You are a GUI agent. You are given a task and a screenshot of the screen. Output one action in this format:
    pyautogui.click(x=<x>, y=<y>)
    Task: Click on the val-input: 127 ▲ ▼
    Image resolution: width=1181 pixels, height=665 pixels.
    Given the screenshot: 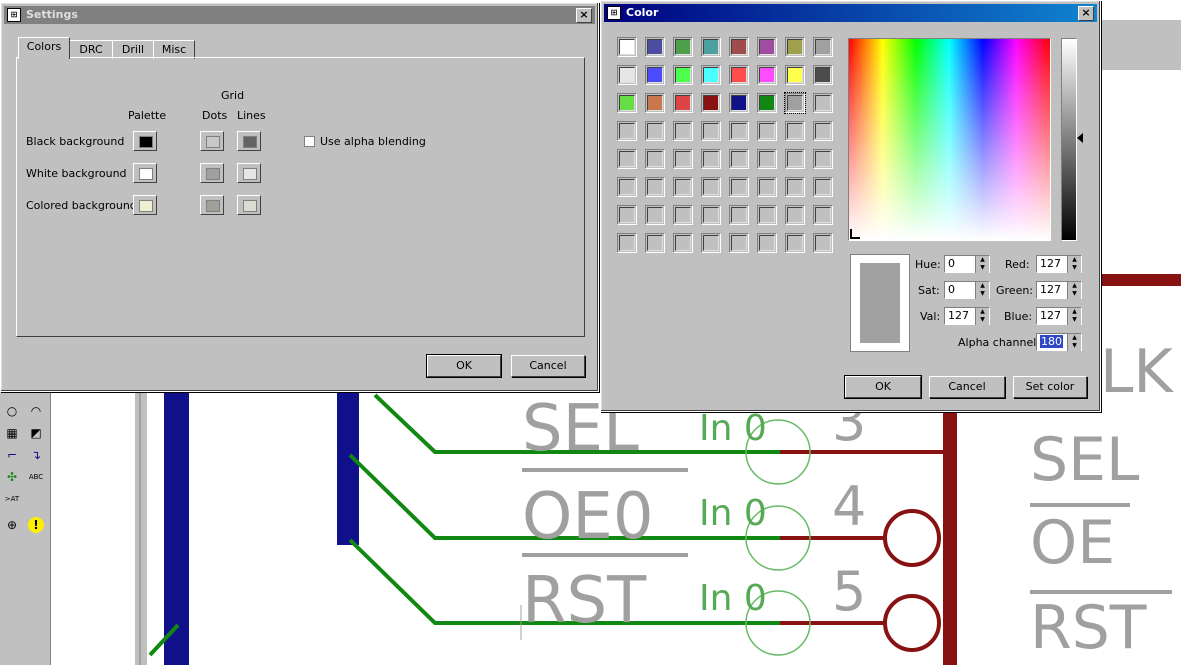 What is the action you would take?
    pyautogui.click(x=967, y=316)
    